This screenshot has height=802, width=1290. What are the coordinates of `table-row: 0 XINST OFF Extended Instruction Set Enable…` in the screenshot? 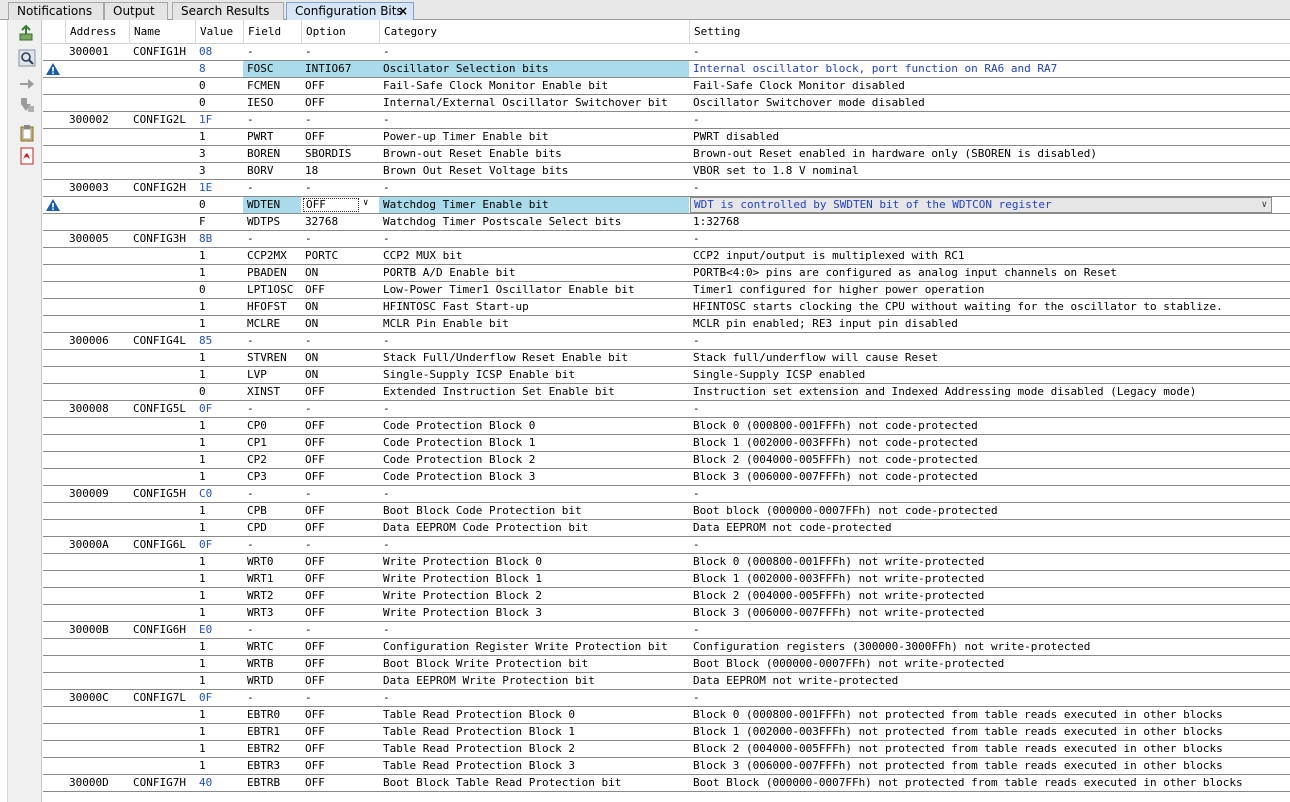 It's located at (666, 392).